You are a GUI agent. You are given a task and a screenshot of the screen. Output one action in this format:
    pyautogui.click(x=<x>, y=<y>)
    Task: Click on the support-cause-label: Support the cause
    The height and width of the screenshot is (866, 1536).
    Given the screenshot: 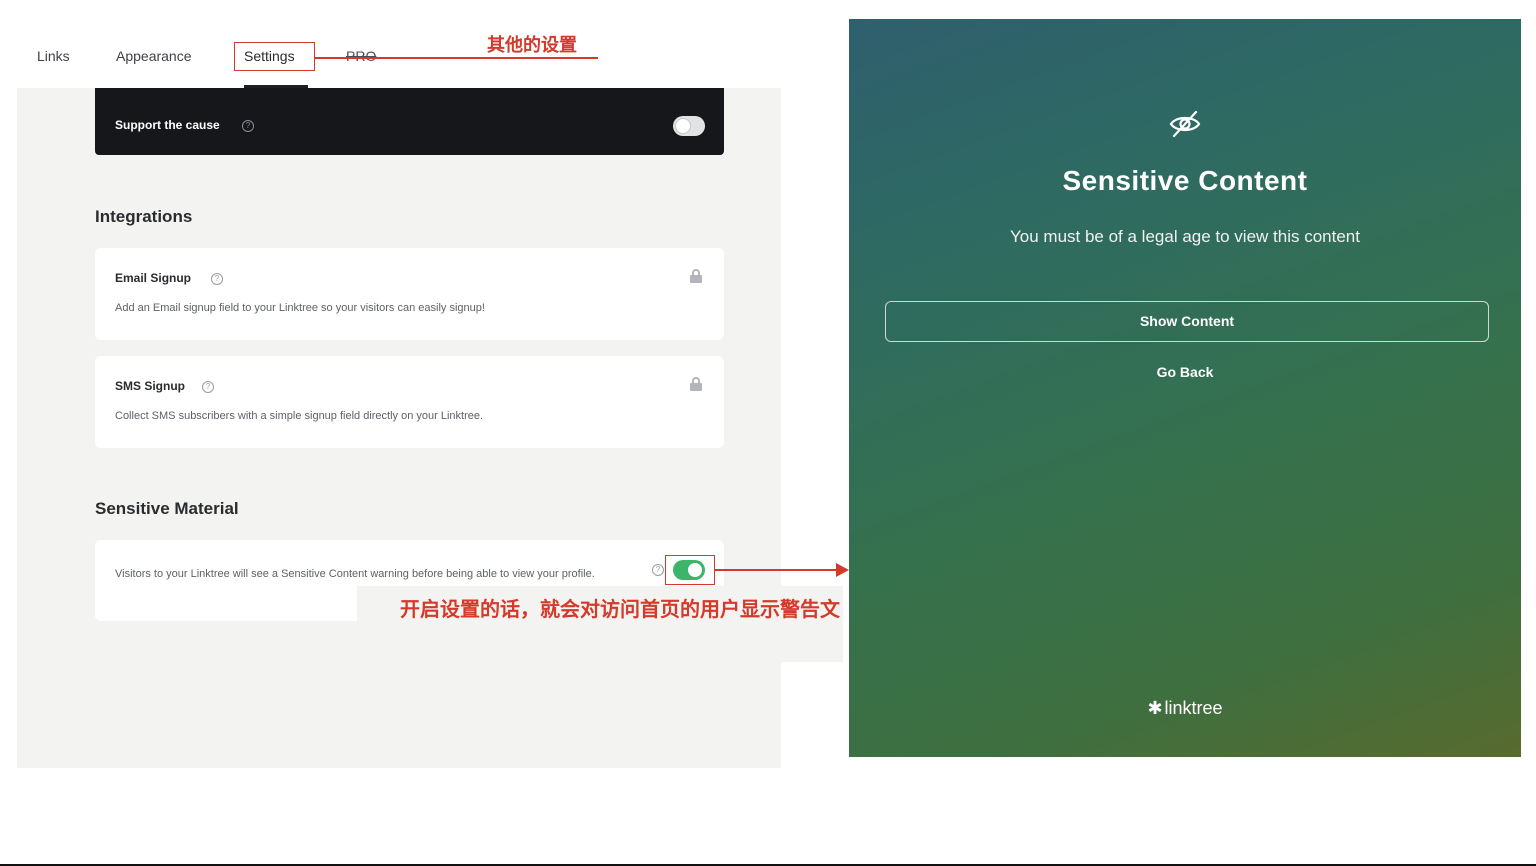 What is the action you would take?
    pyautogui.click(x=167, y=125)
    